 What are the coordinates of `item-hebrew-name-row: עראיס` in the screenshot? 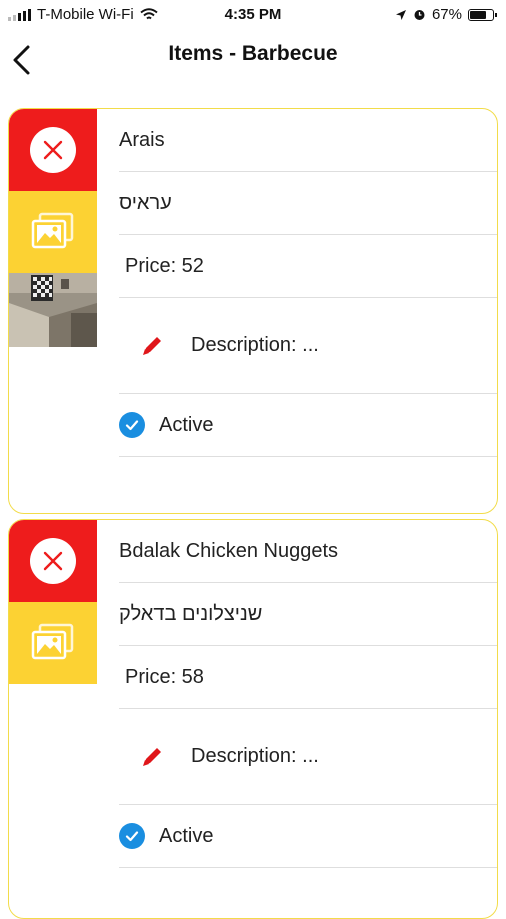 It's located at (308, 203).